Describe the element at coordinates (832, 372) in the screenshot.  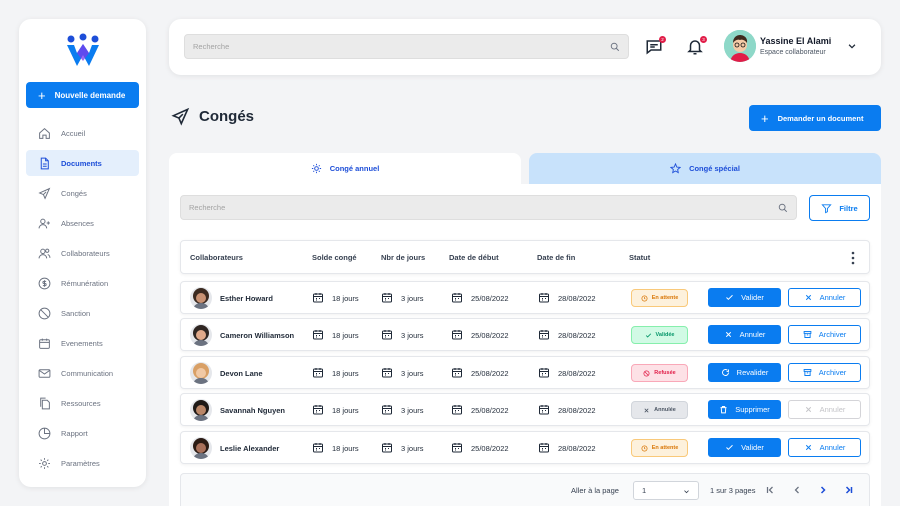
I see `action-label: Archiver` at that location.